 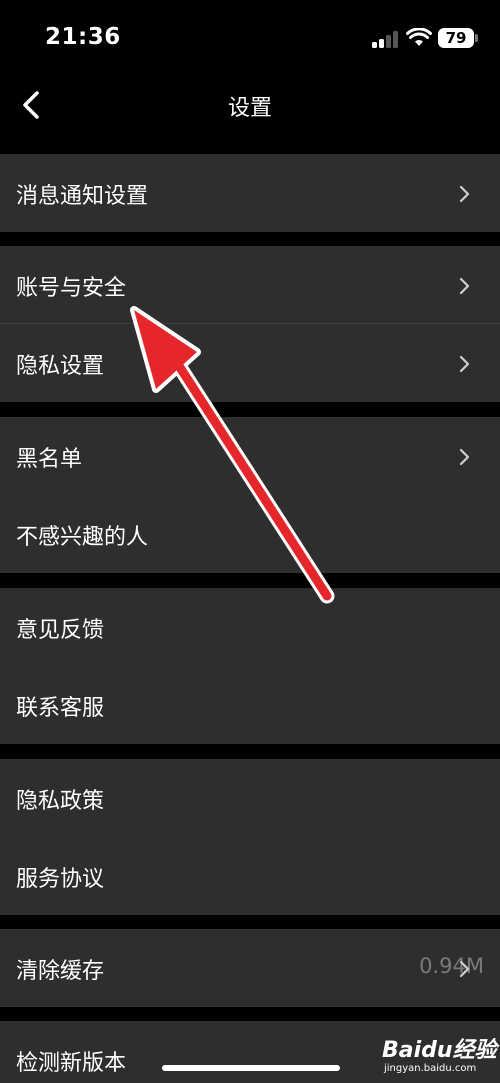 I want to click on page-title: 设置, so click(x=249, y=108).